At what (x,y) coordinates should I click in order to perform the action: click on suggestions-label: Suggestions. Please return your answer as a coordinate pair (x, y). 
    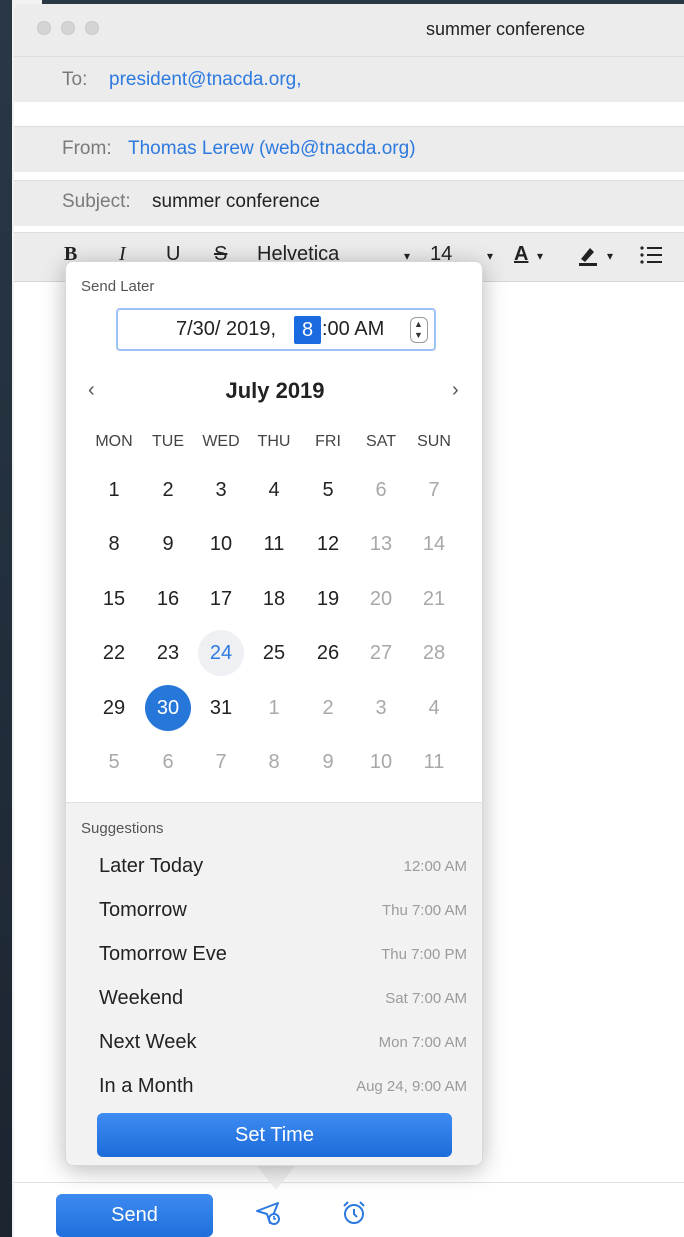
    Looking at the image, I should click on (122, 828).